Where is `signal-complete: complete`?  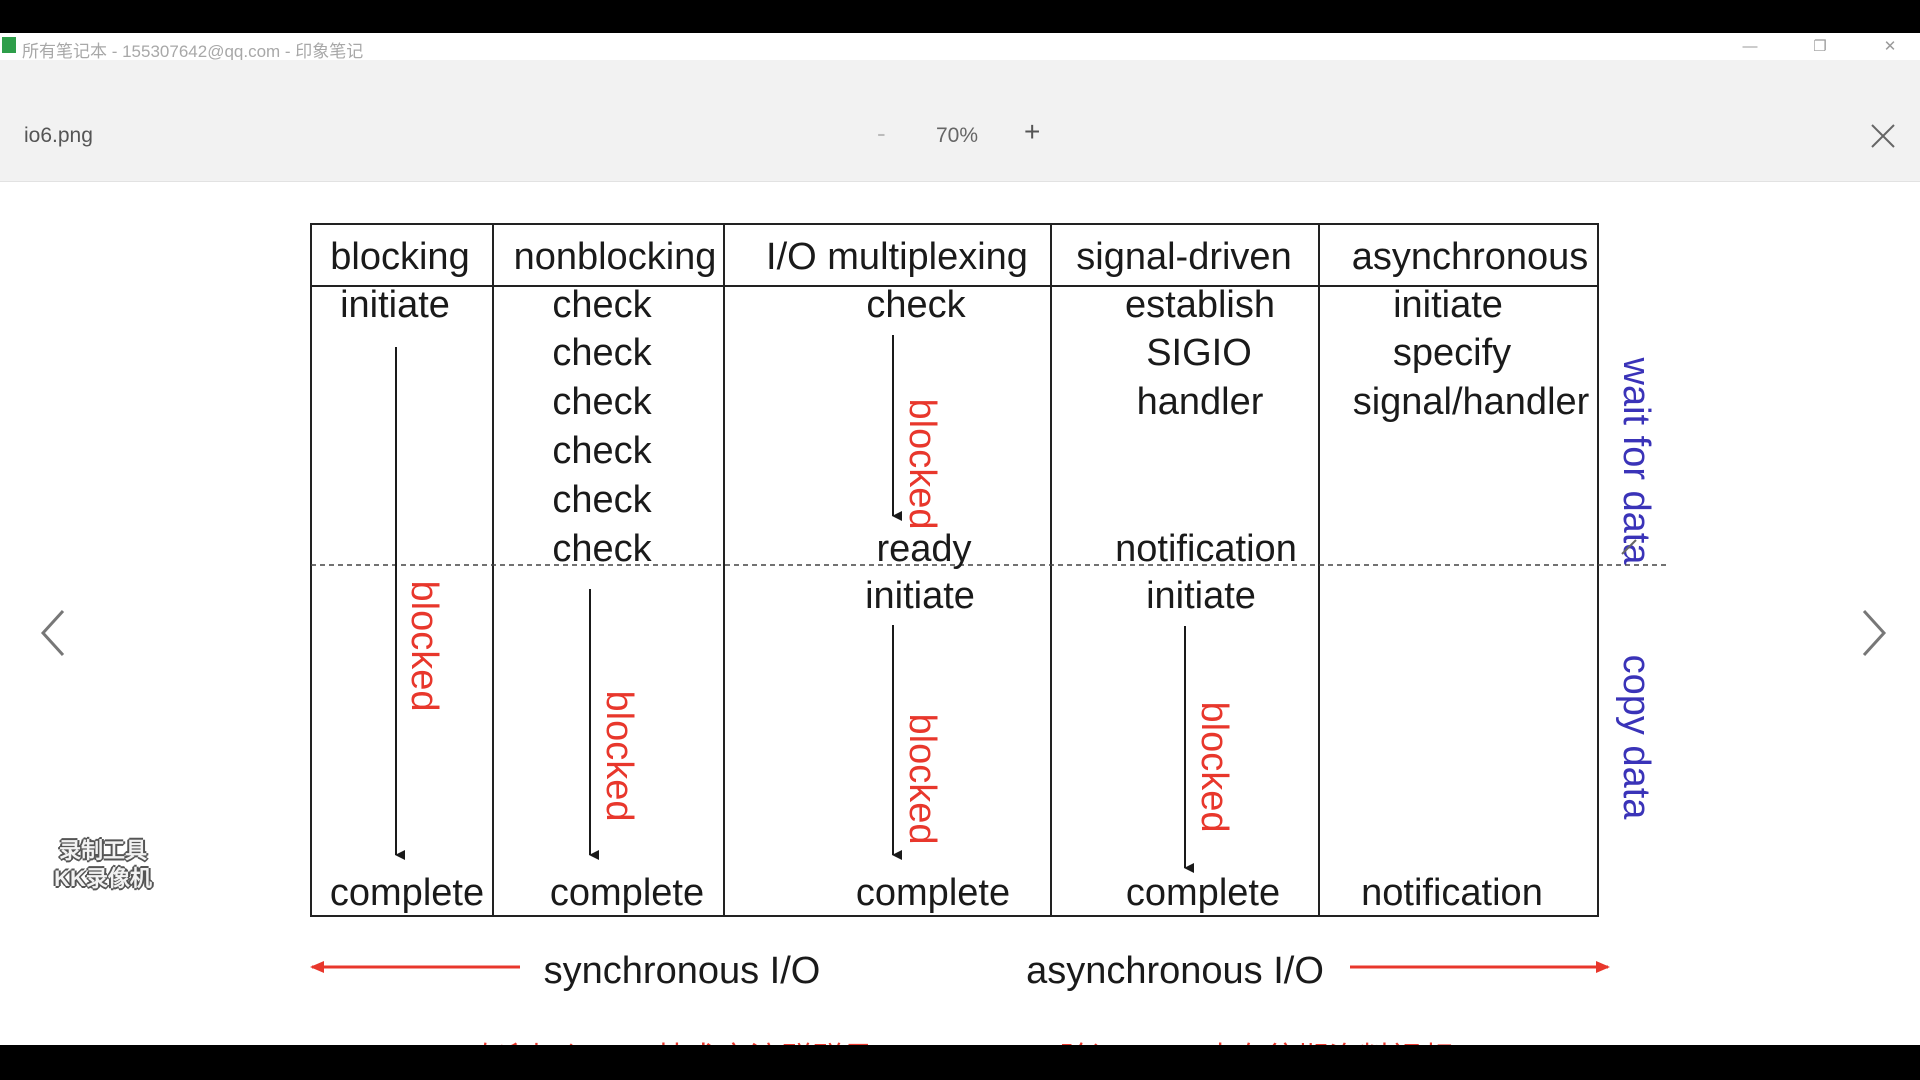
signal-complete: complete is located at coordinates (1203, 893).